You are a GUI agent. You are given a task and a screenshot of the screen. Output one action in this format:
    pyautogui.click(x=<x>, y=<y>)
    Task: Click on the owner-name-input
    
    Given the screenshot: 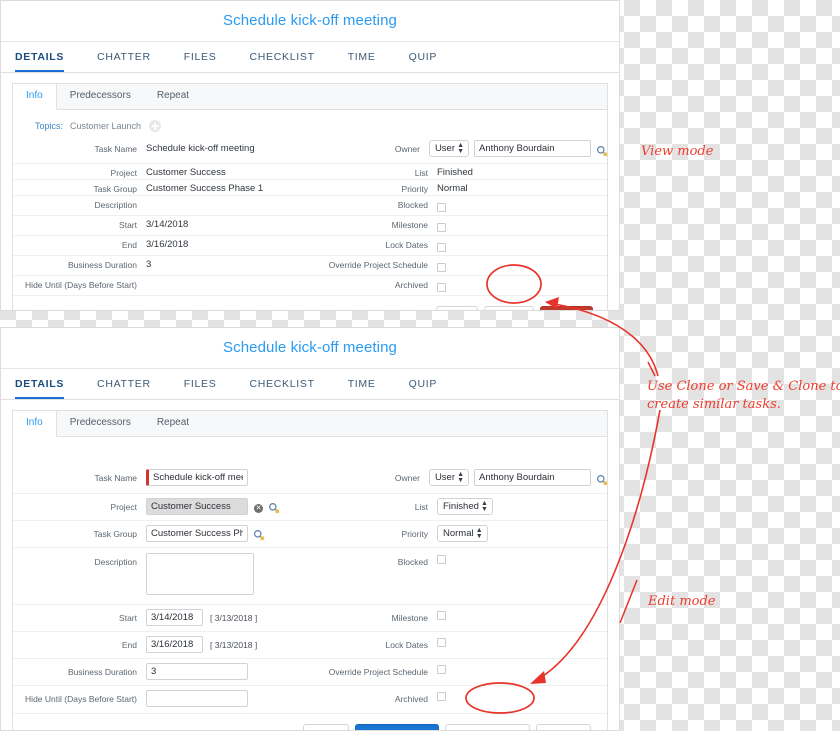 What is the action you would take?
    pyautogui.click(x=532, y=148)
    